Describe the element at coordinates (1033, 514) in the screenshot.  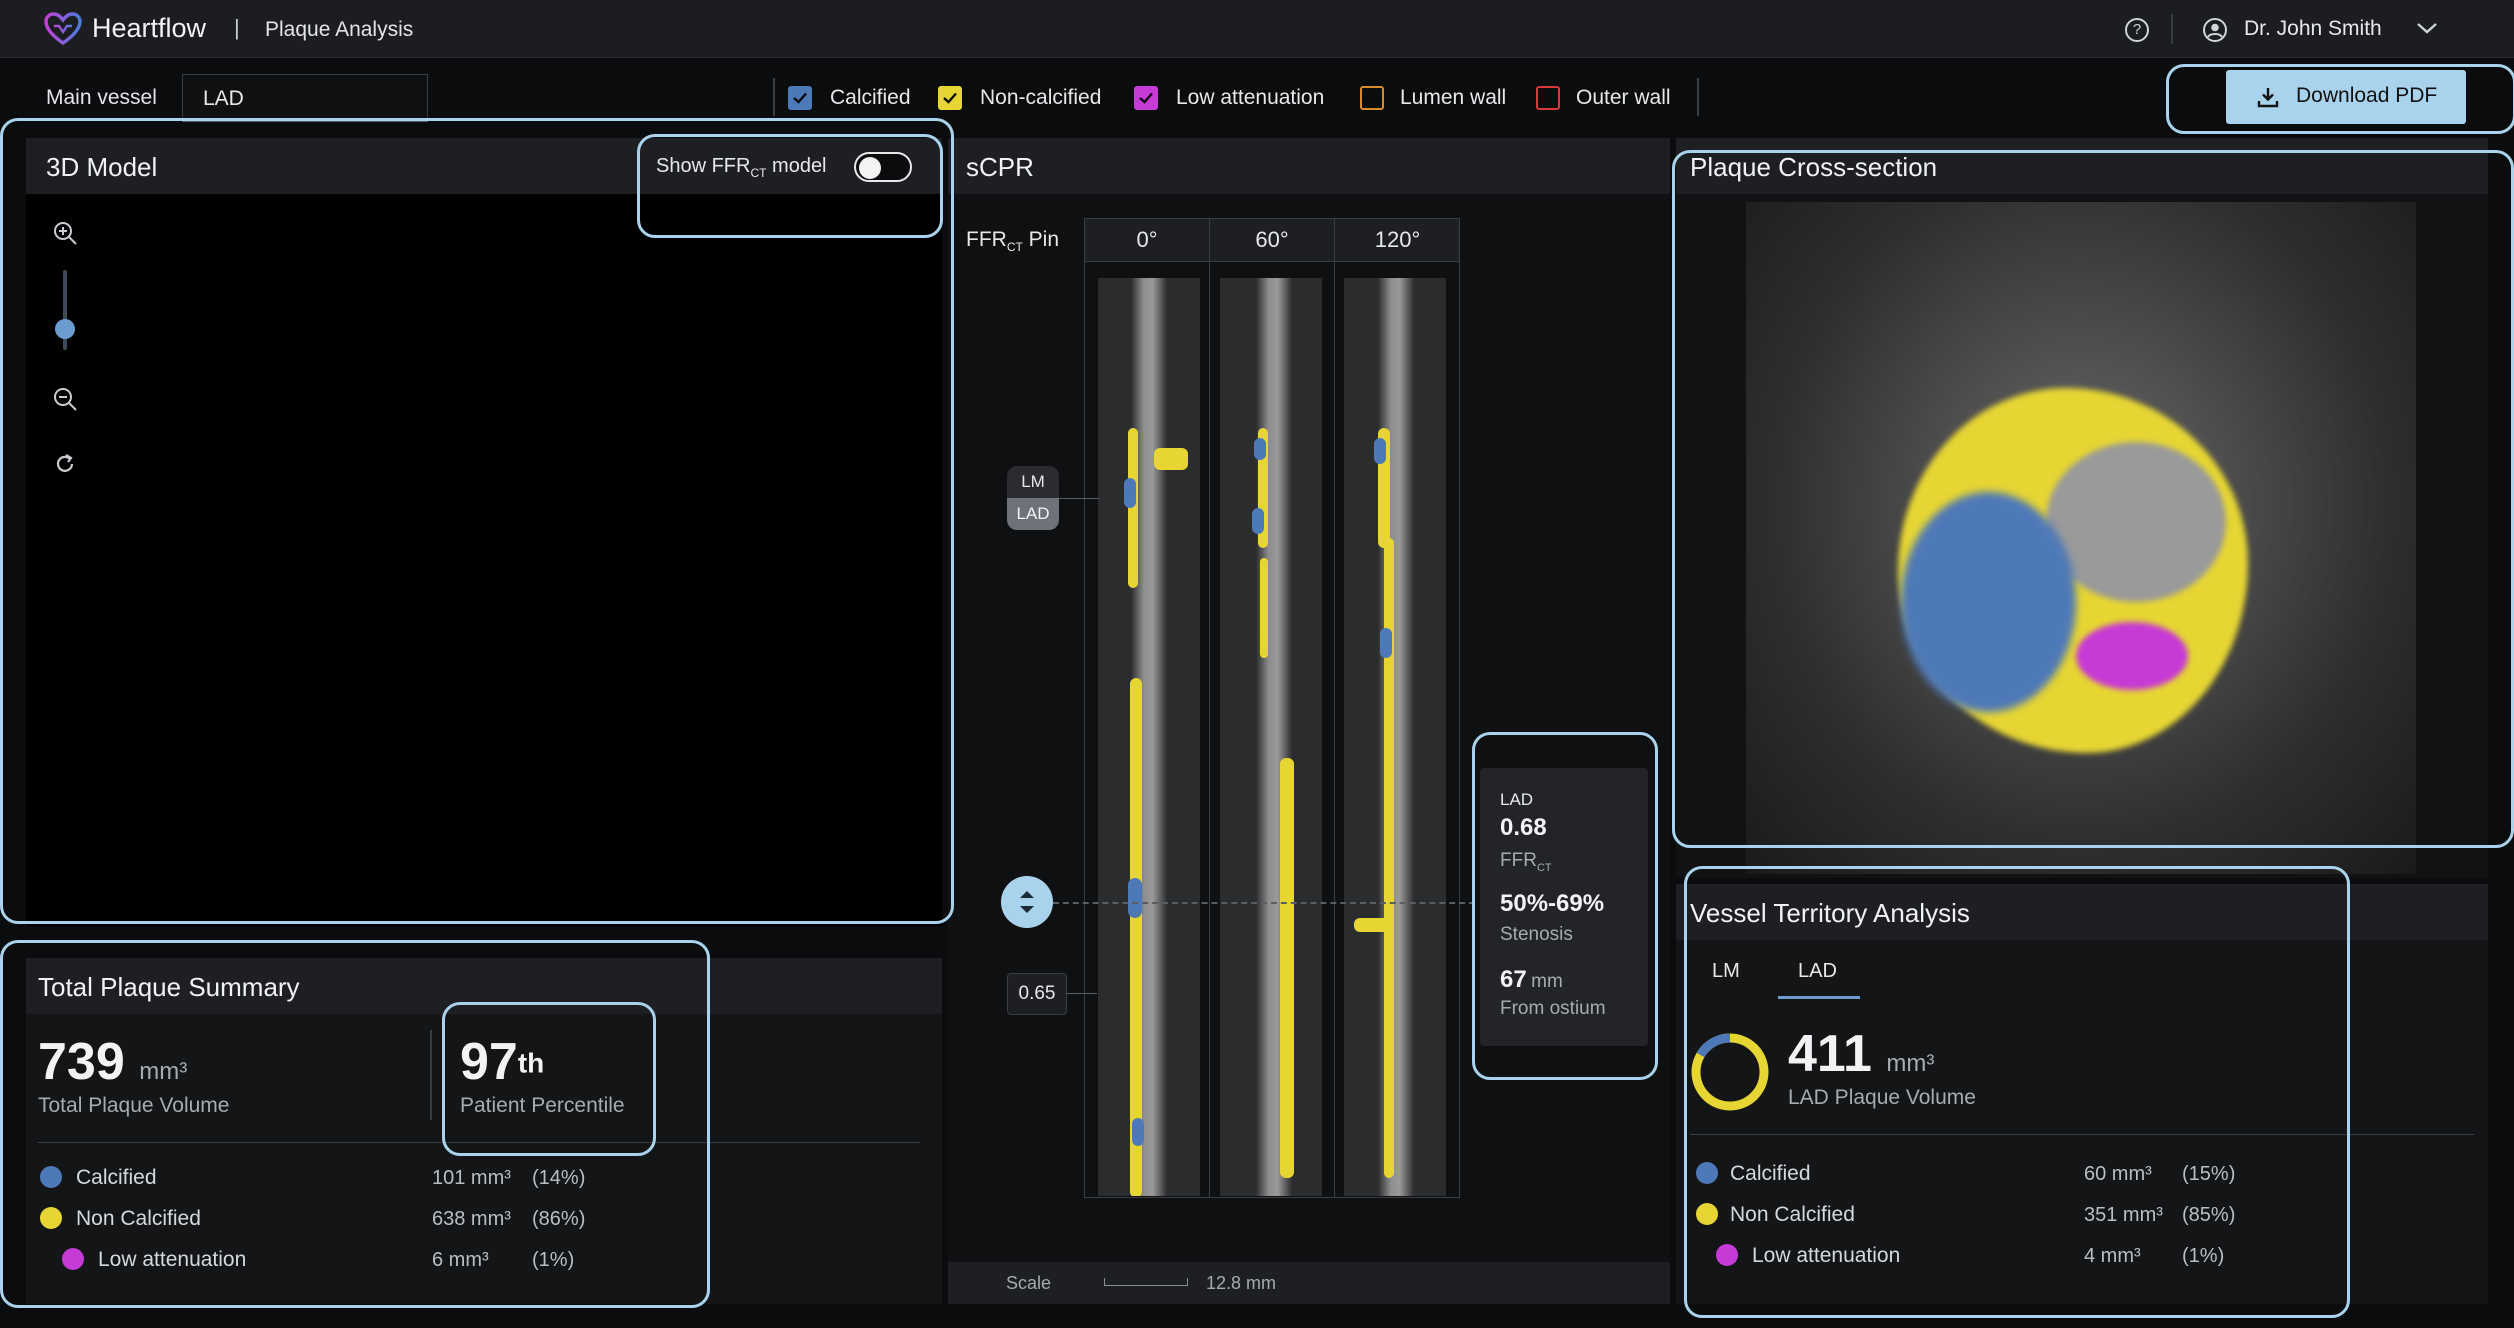
I see `lad-marker-label: LAD` at that location.